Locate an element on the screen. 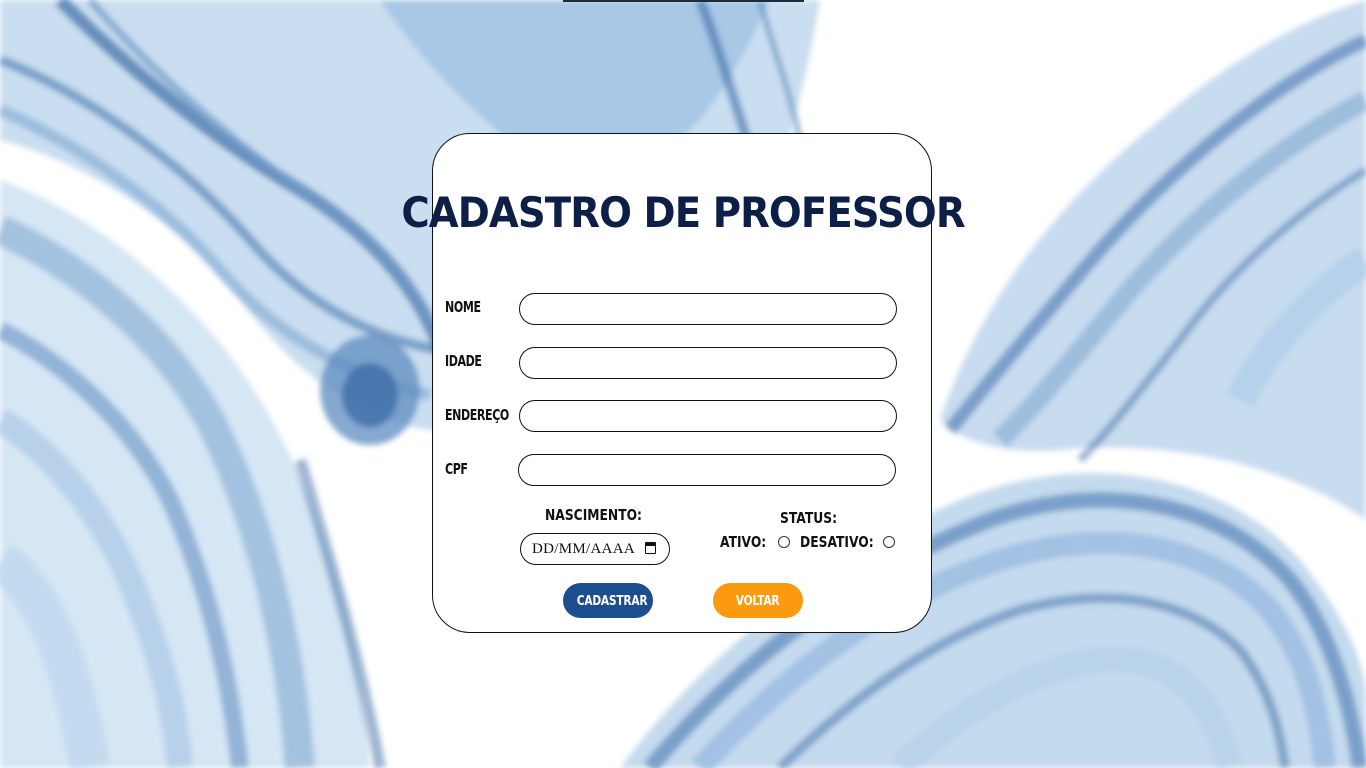 The width and height of the screenshot is (1366, 768). status-label: STATUS: is located at coordinates (809, 518).